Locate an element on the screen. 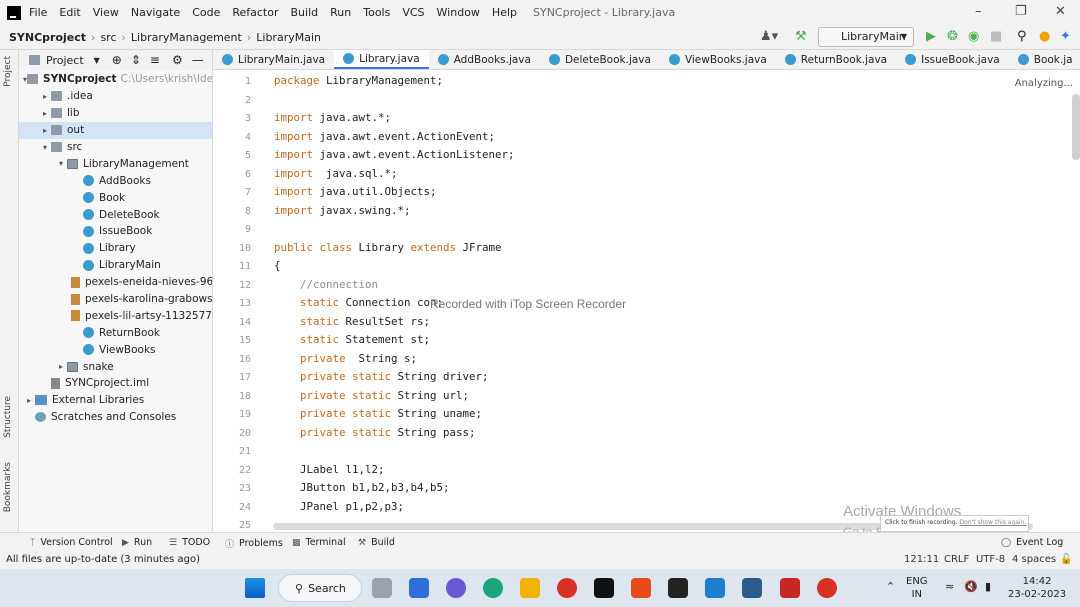  project-tool-button: Project is located at coordinates (8, 71).